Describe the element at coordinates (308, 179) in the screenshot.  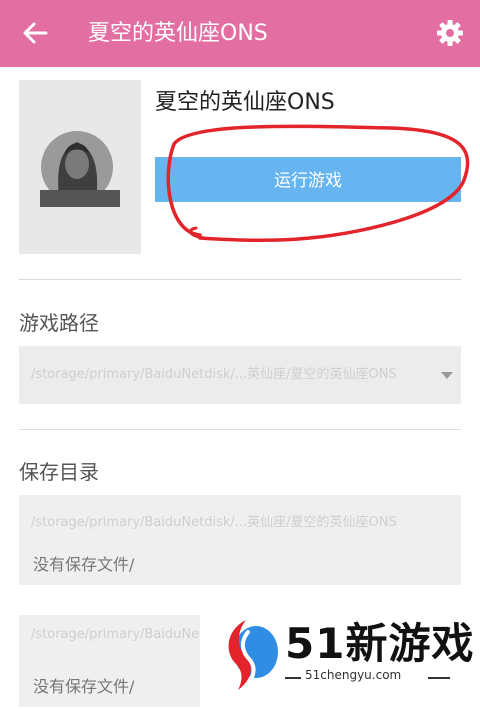
I see `run-game-button: 运行游戏` at that location.